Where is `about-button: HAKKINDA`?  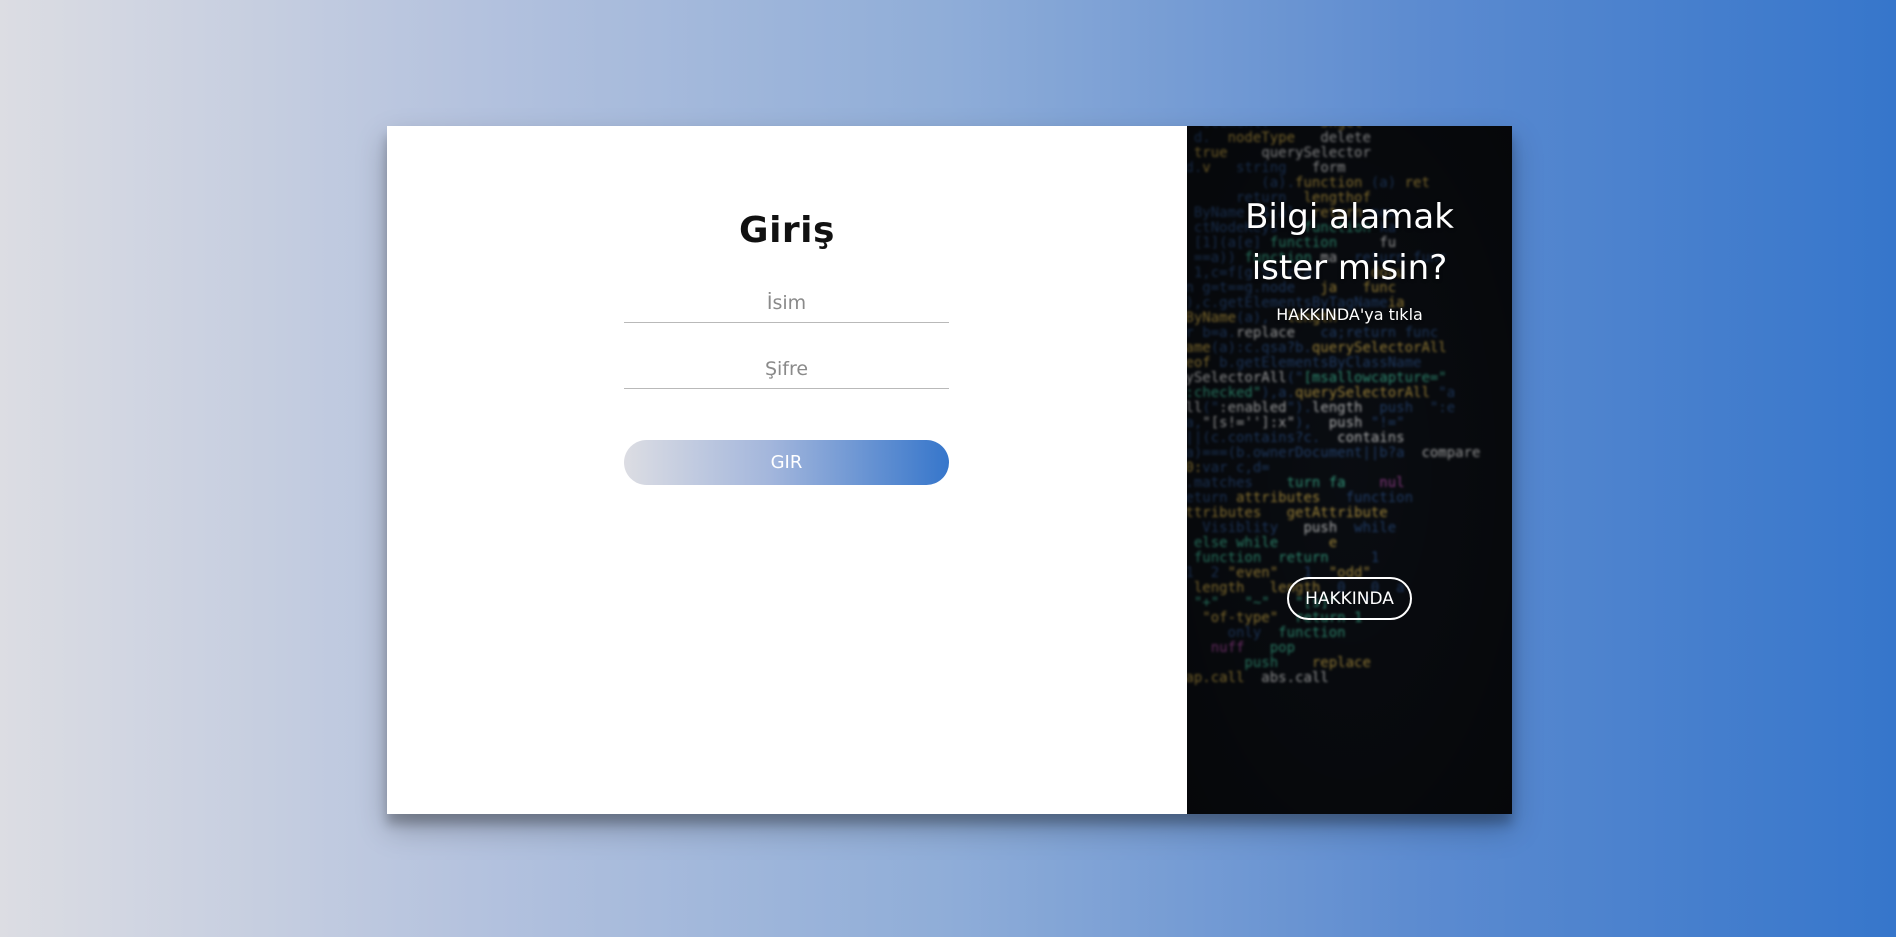
about-button: HAKKINDA is located at coordinates (1349, 598).